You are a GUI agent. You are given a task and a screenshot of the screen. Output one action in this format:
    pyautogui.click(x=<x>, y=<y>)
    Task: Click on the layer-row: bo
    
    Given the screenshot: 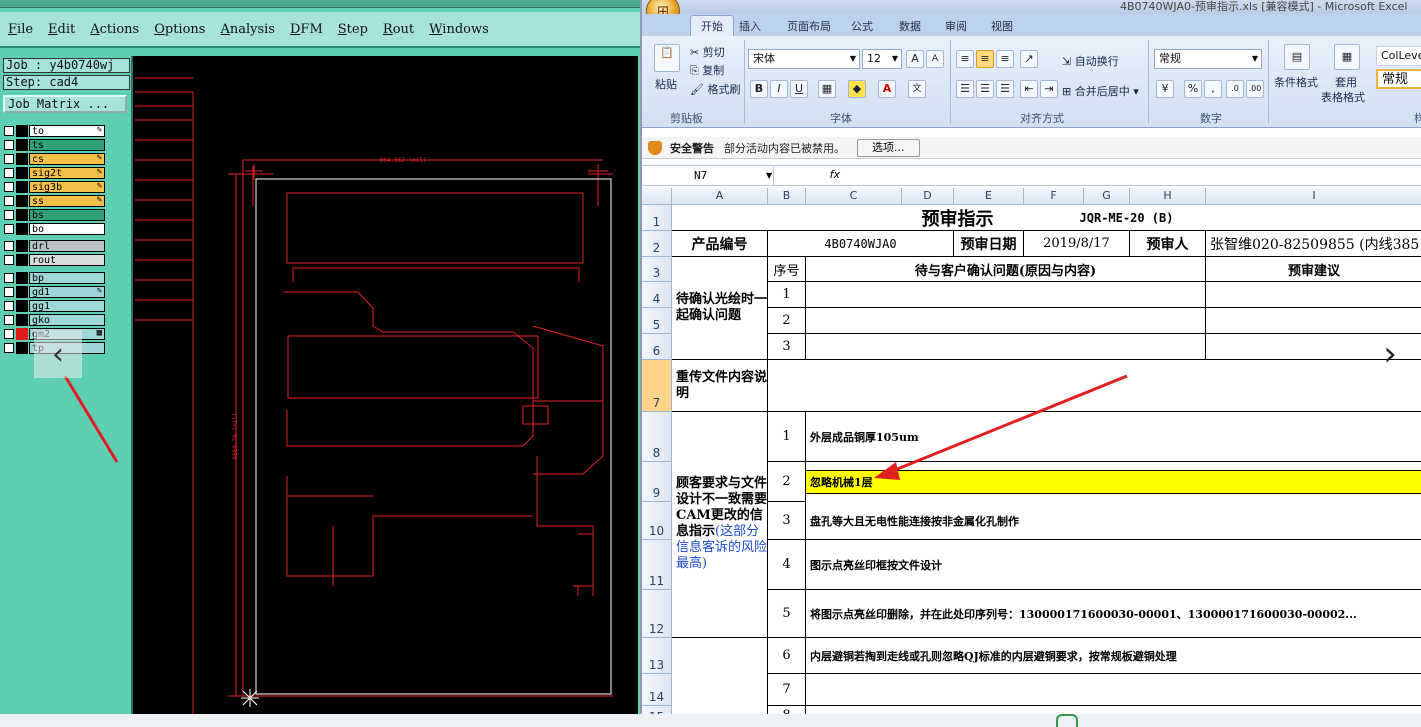 What is the action you would take?
    pyautogui.click(x=54, y=228)
    